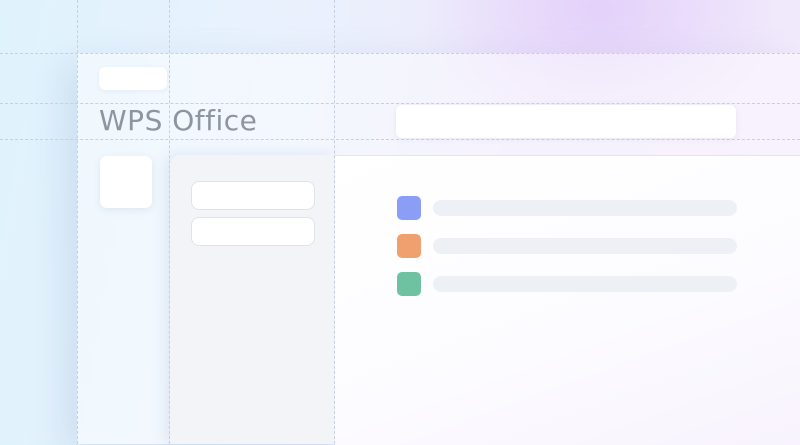  What do you see at coordinates (566, 121) in the screenshot?
I see `search-input` at bounding box center [566, 121].